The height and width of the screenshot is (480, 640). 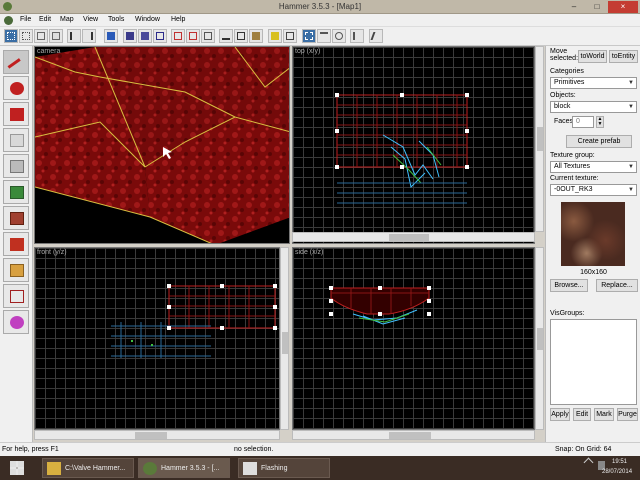 What do you see at coordinates (16, 270) in the screenshot?
I see `clip-tool-icon` at bounding box center [16, 270].